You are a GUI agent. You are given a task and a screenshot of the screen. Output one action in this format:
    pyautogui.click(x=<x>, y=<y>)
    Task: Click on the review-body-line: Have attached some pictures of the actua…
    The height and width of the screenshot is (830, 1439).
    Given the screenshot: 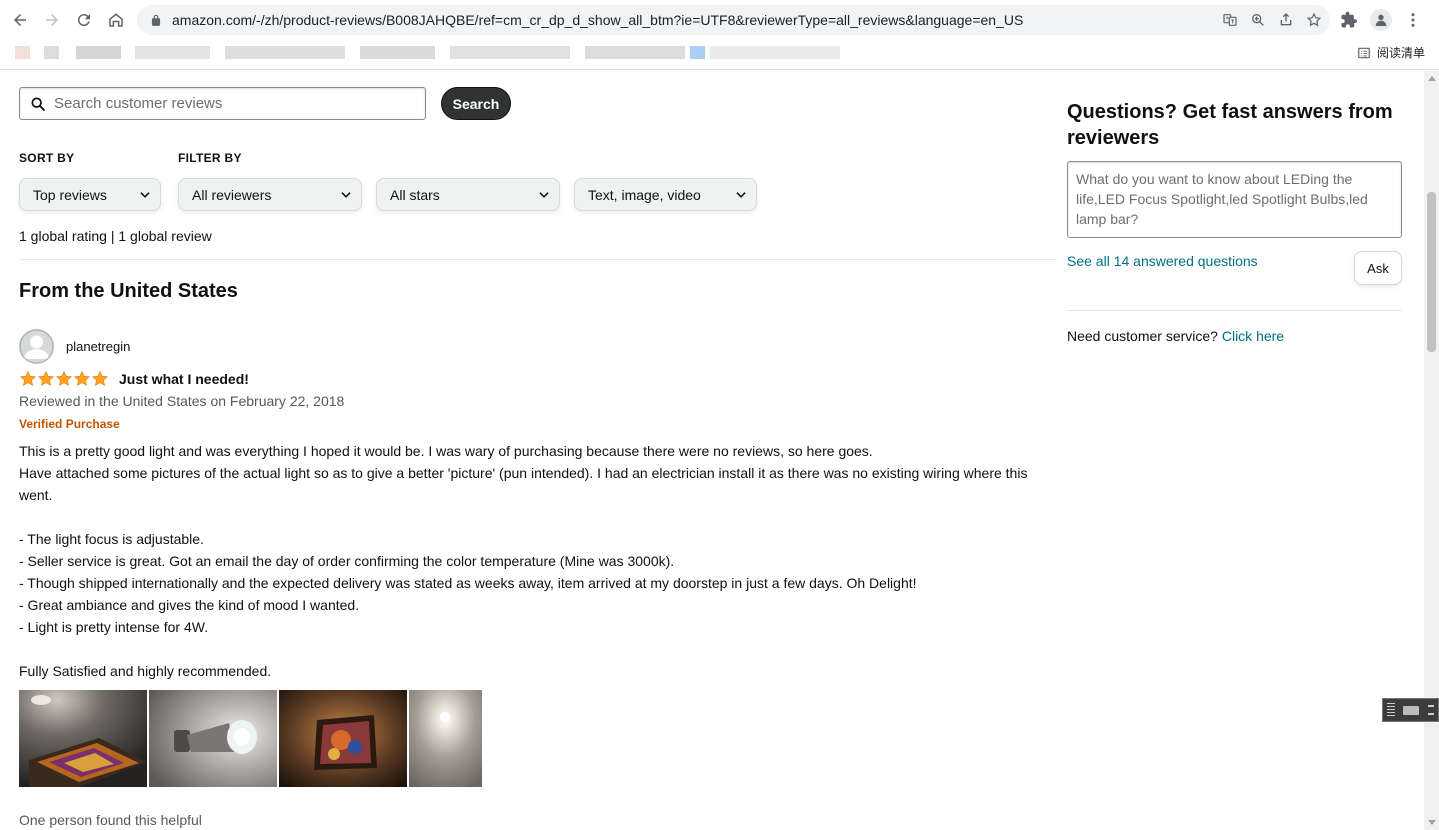 What is the action you would take?
    pyautogui.click(x=525, y=484)
    